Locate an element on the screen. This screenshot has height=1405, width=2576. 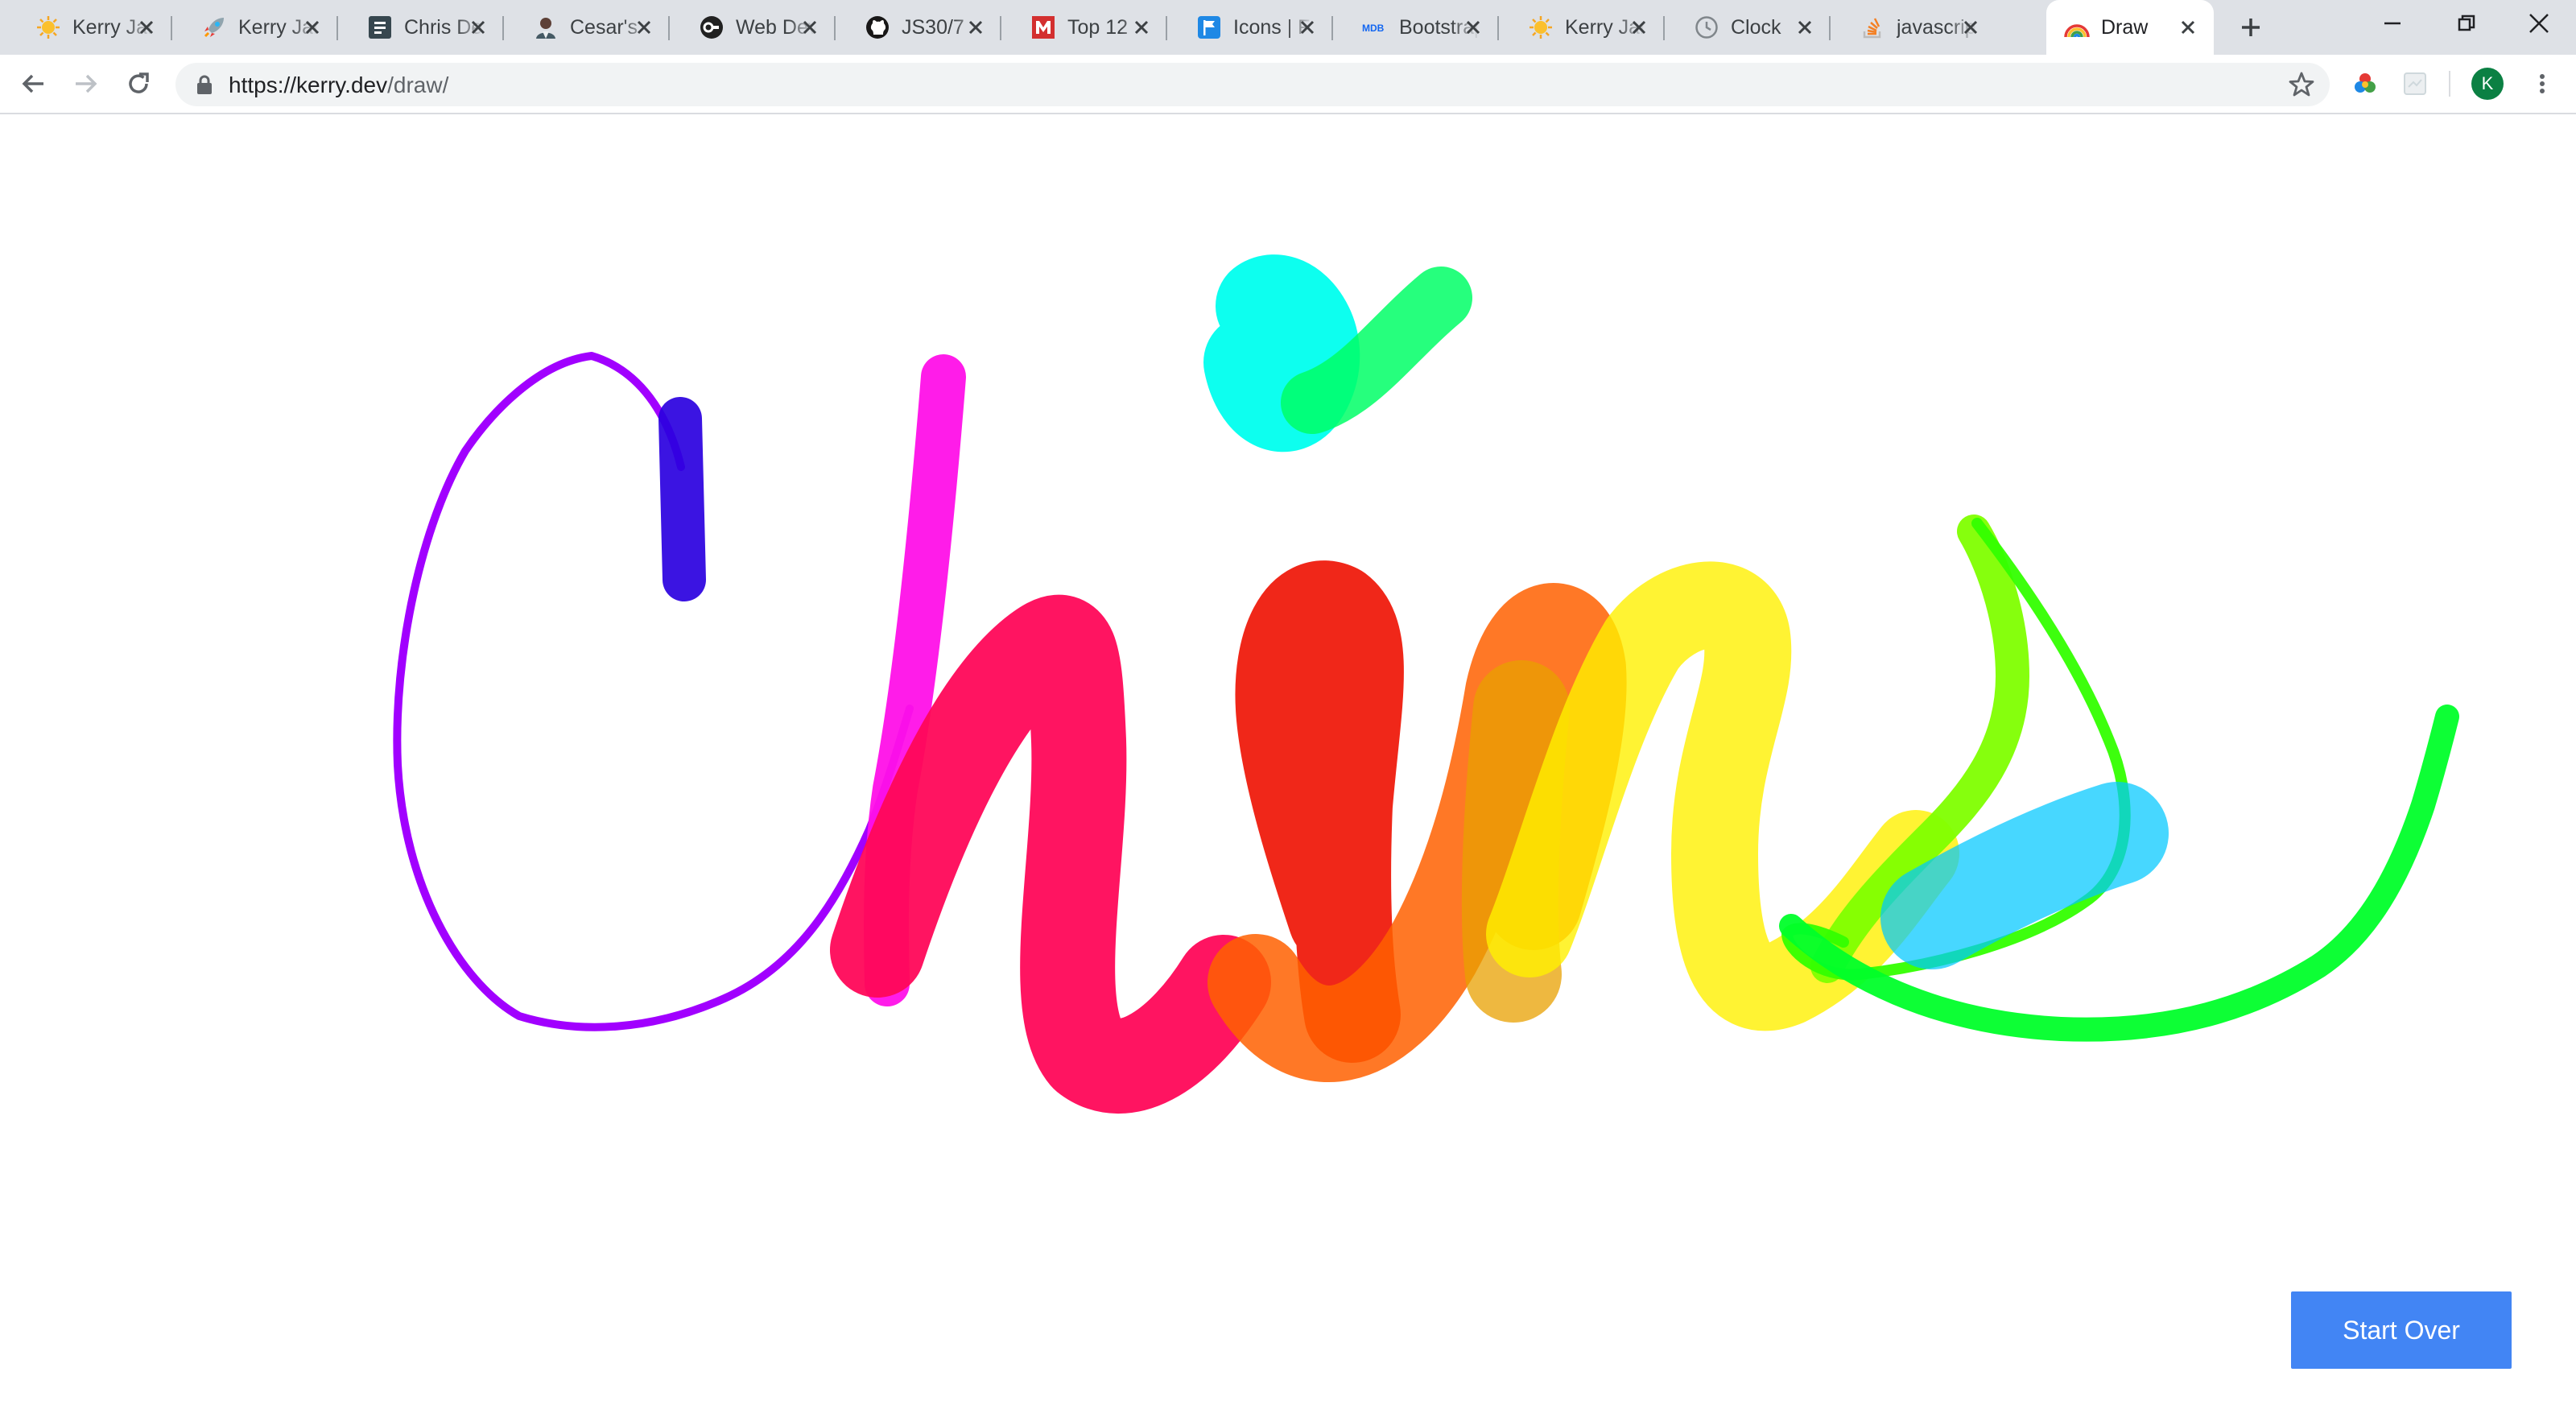
menu-button is located at coordinates (2542, 83).